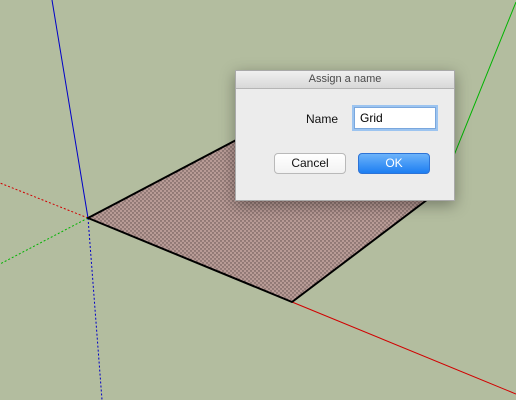 The width and height of the screenshot is (516, 400). Describe the element at coordinates (95, 308) in the screenshot. I see `blue-axis-dashed` at that location.